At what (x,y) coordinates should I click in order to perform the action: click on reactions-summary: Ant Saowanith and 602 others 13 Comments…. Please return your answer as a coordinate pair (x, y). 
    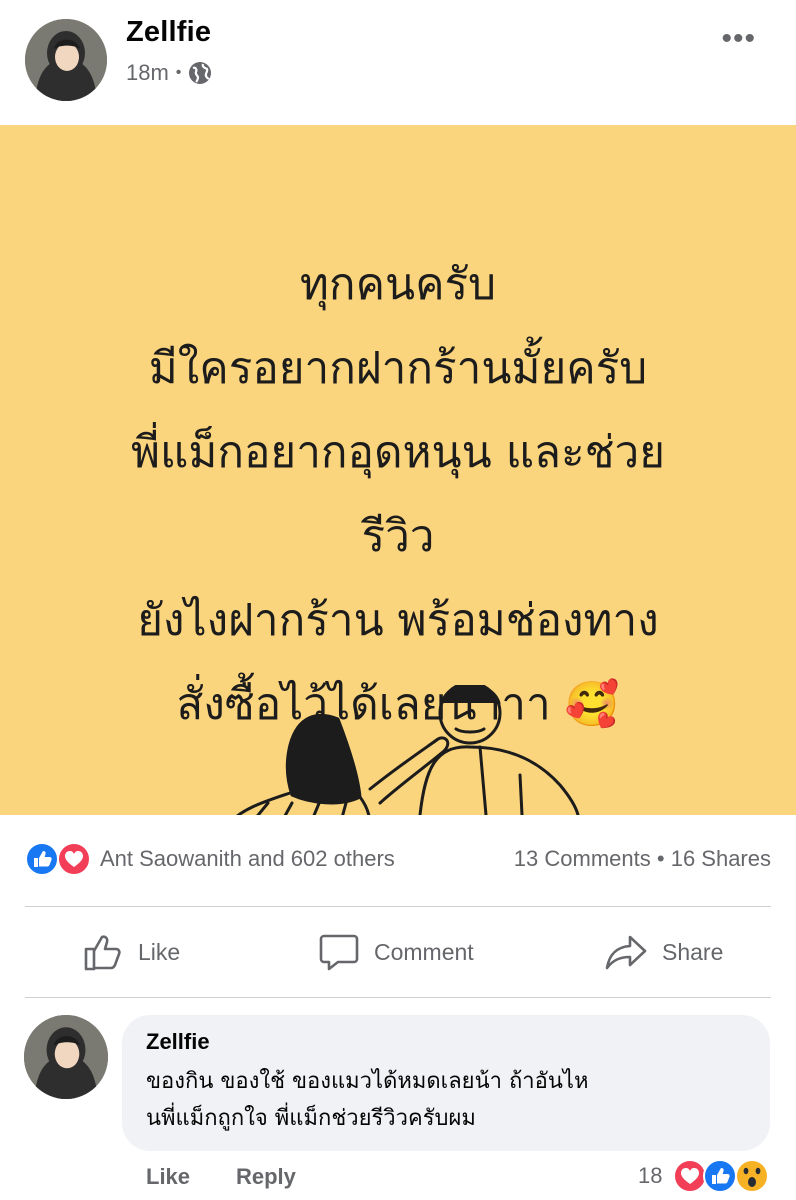
    Looking at the image, I should click on (398, 860).